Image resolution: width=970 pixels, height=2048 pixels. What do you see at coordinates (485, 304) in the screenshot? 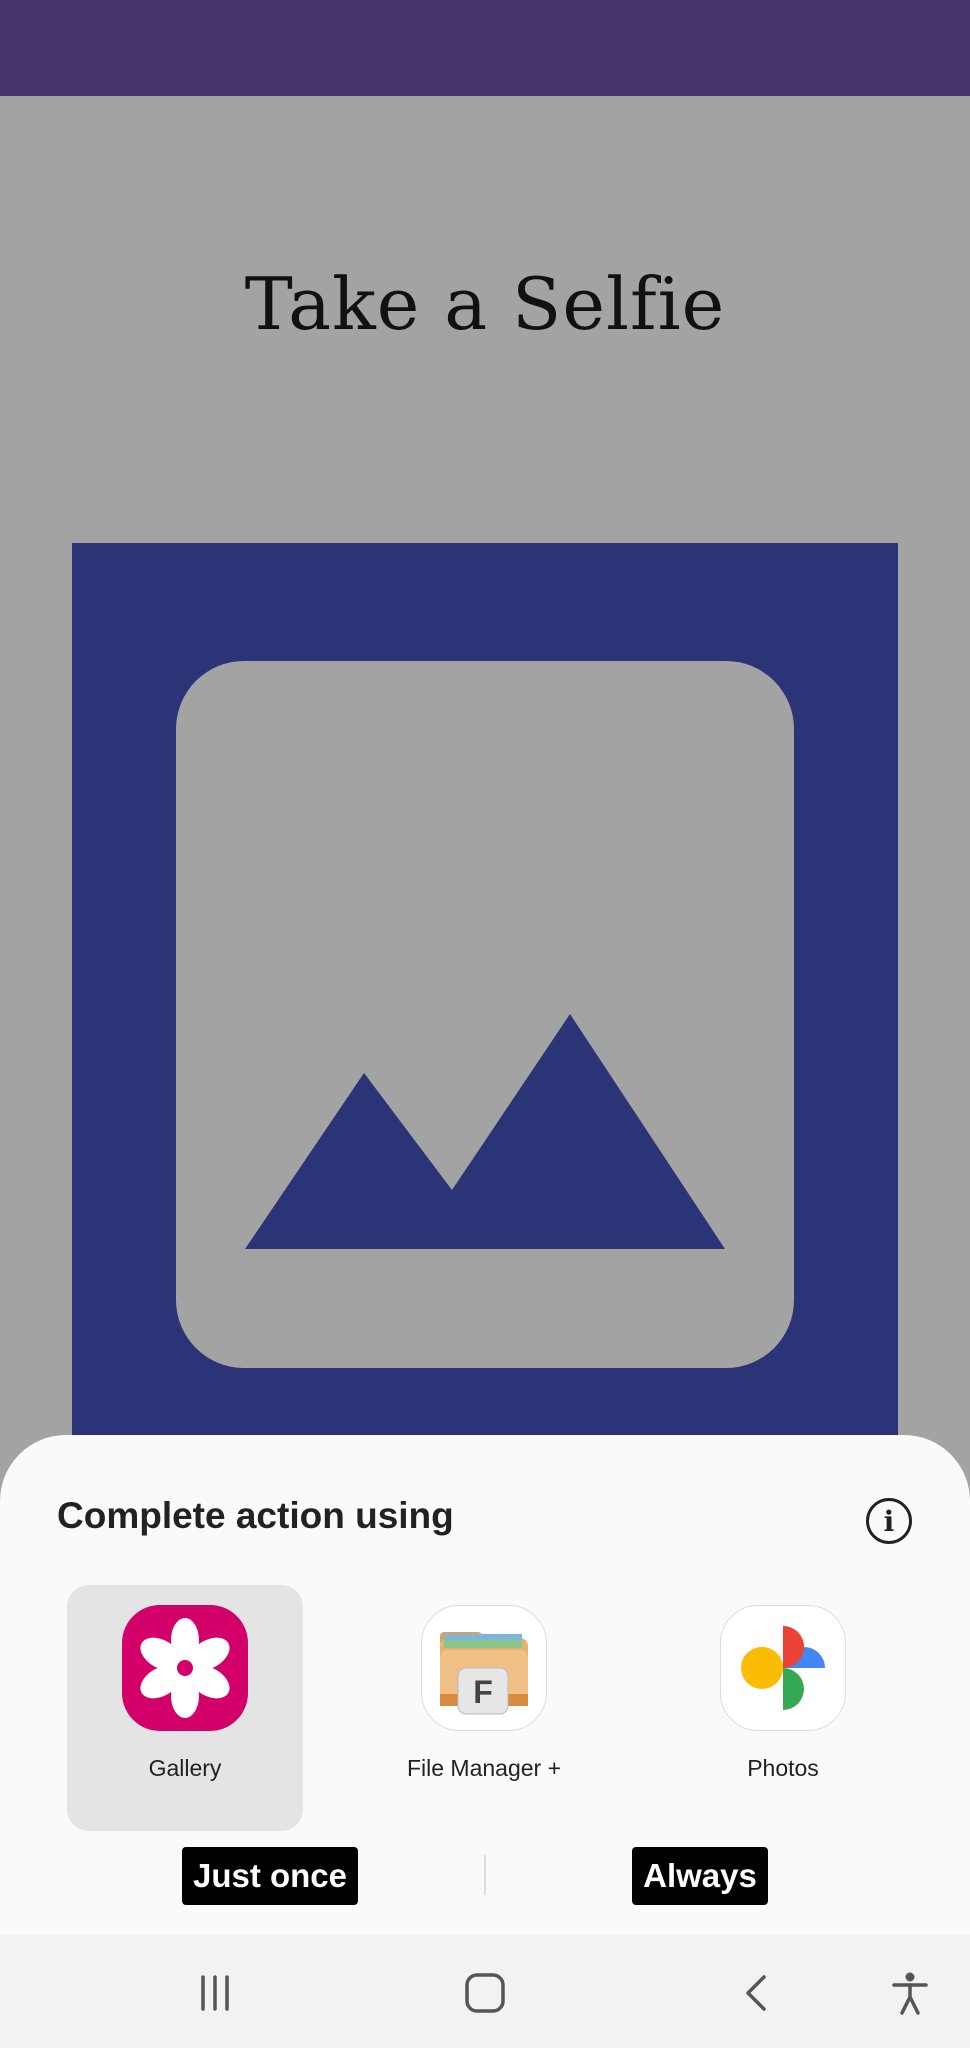
I see `page-title: Take a Selfie` at bounding box center [485, 304].